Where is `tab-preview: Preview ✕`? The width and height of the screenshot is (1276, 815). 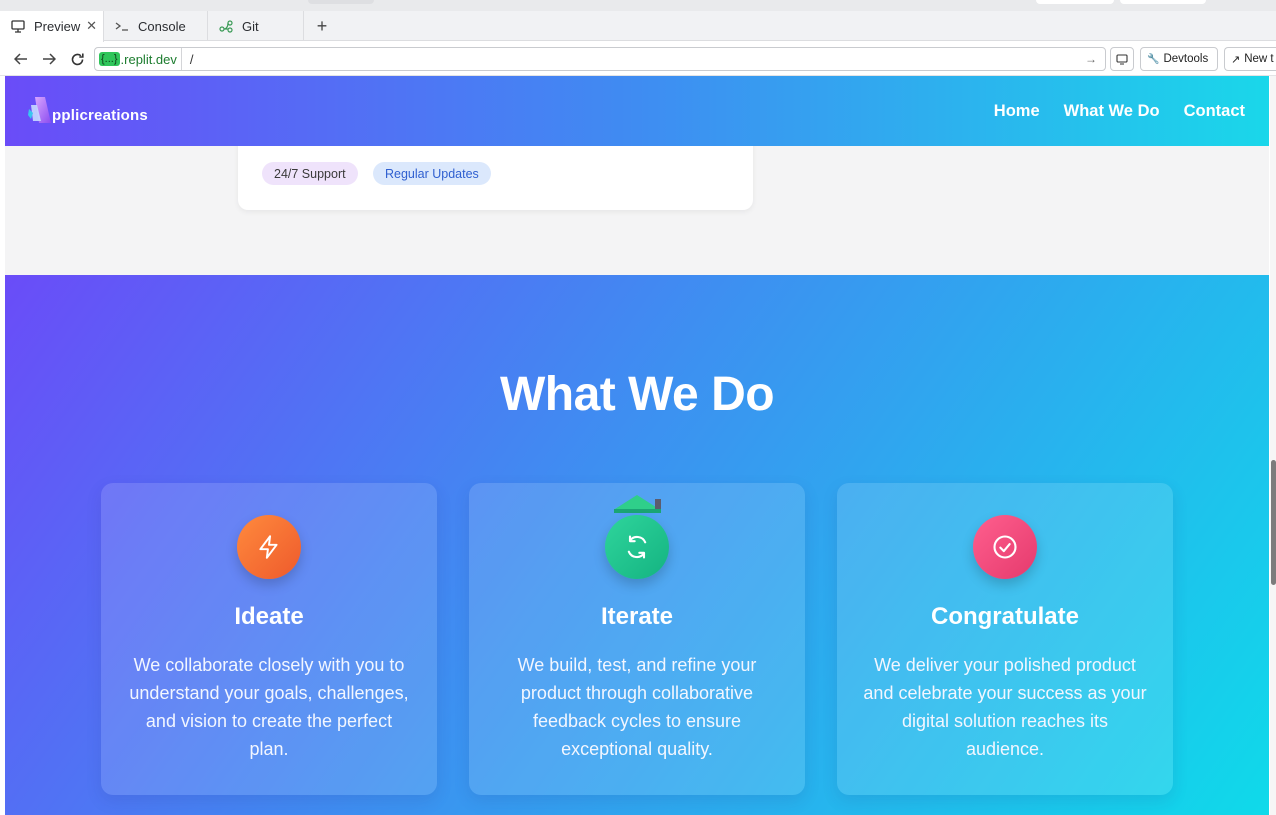
tab-preview: Preview ✕ is located at coordinates (52, 26).